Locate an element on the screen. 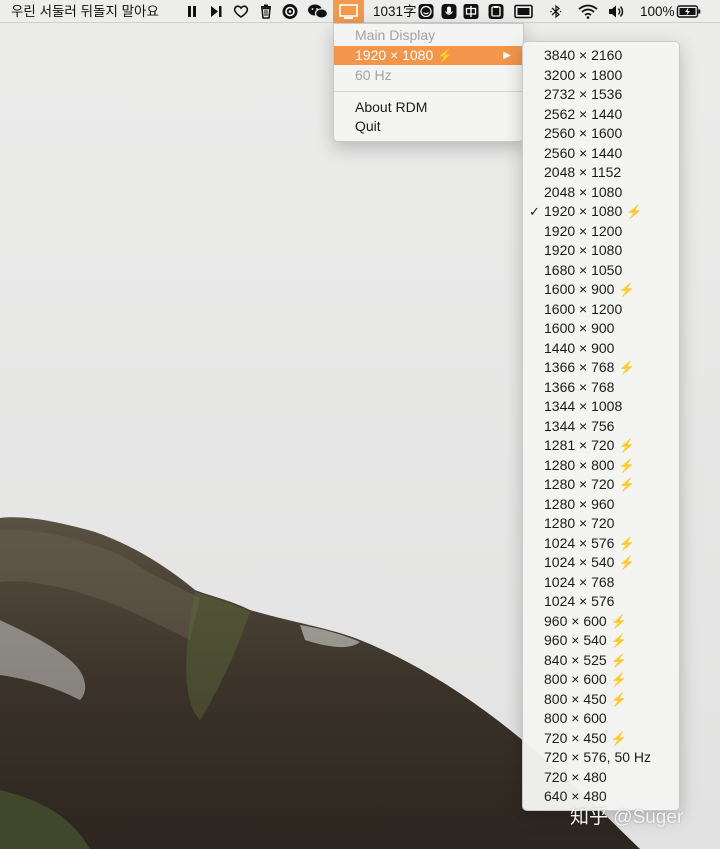 The height and width of the screenshot is (849, 720). resolution-label: 2562 × 1440 is located at coordinates (583, 113).